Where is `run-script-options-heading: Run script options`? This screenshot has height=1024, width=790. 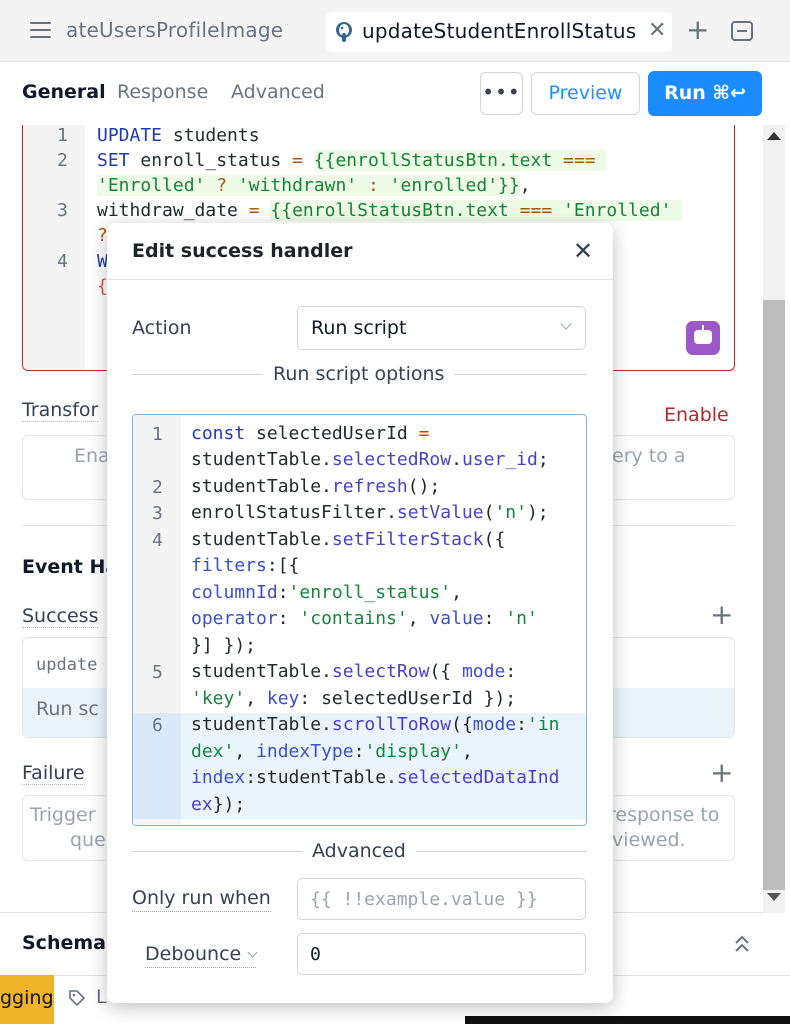
run-script-options-heading: Run script options is located at coordinates (359, 374).